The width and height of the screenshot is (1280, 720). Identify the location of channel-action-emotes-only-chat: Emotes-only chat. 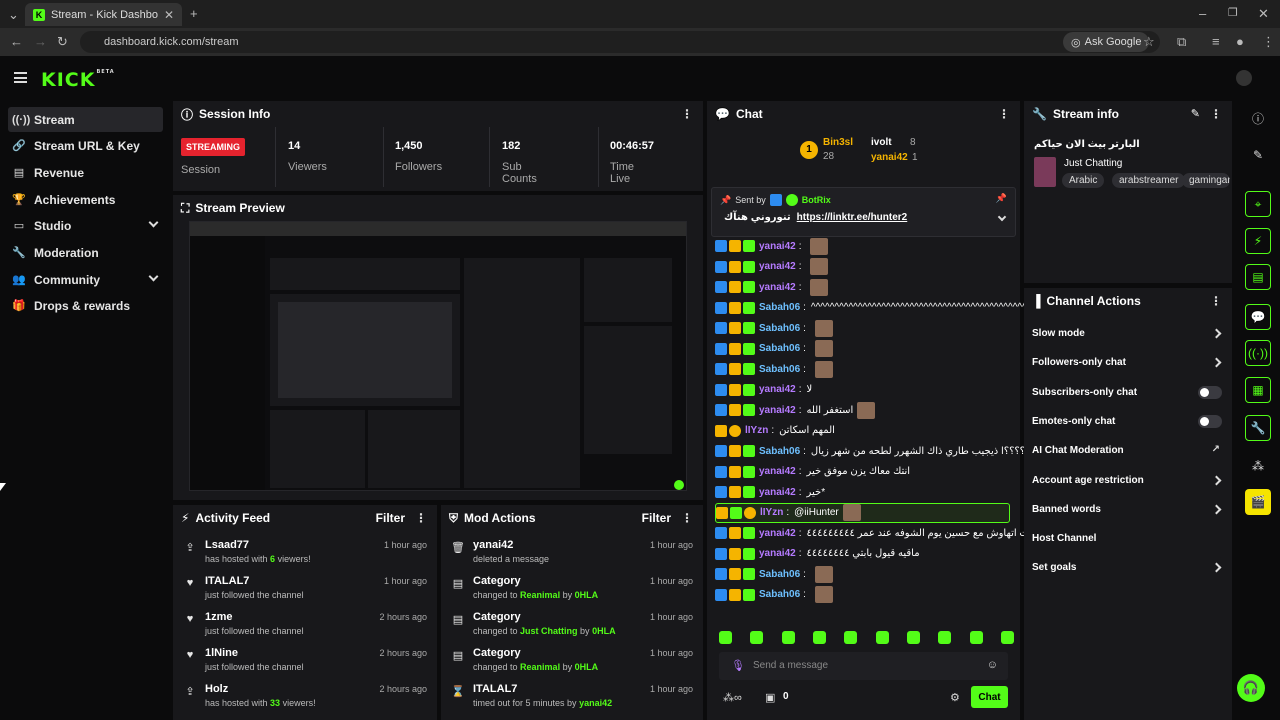
(1127, 423).